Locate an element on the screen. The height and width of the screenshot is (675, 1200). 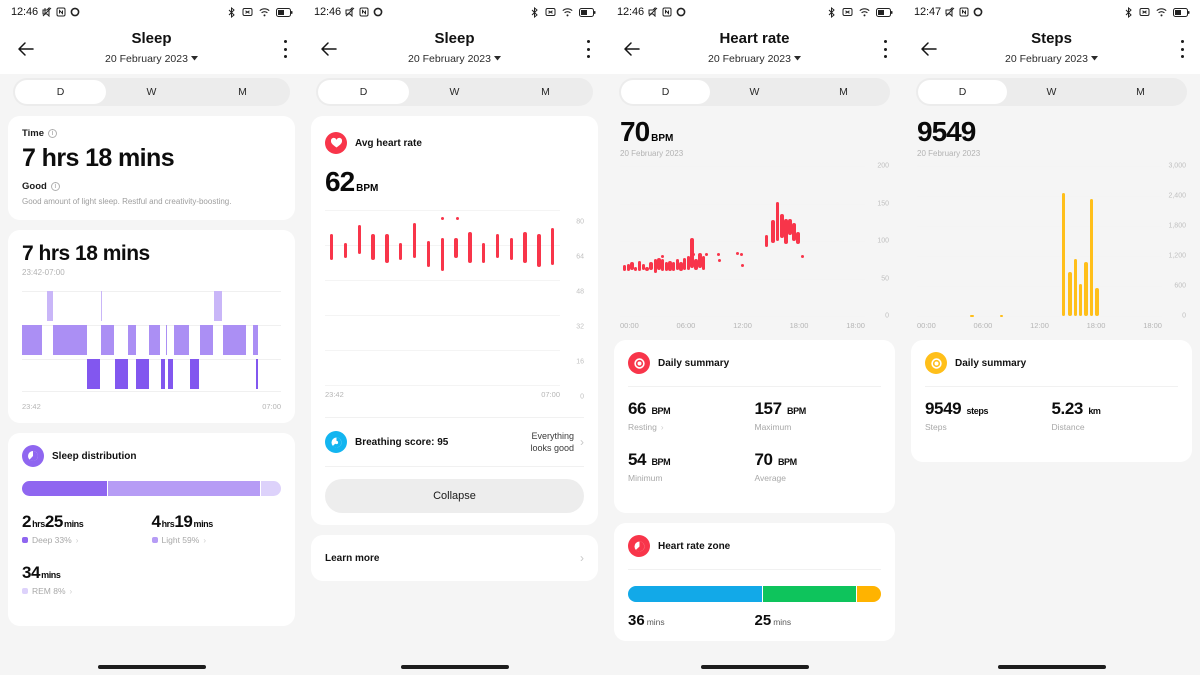
y-tick-label: 48 is located at coordinates (580, 292).